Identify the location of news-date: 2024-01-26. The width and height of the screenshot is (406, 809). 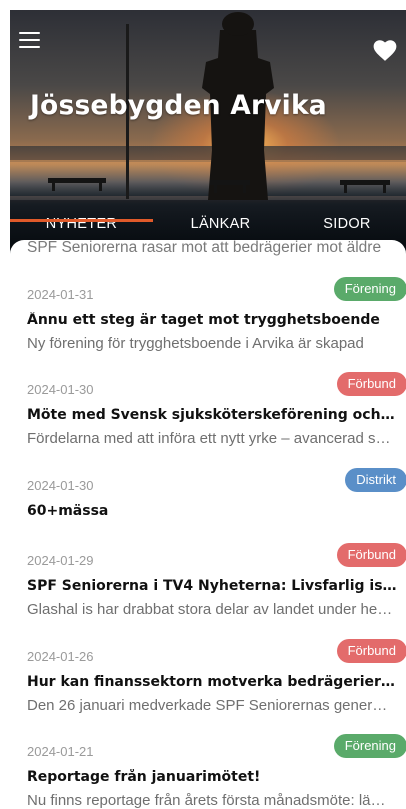
(60, 656).